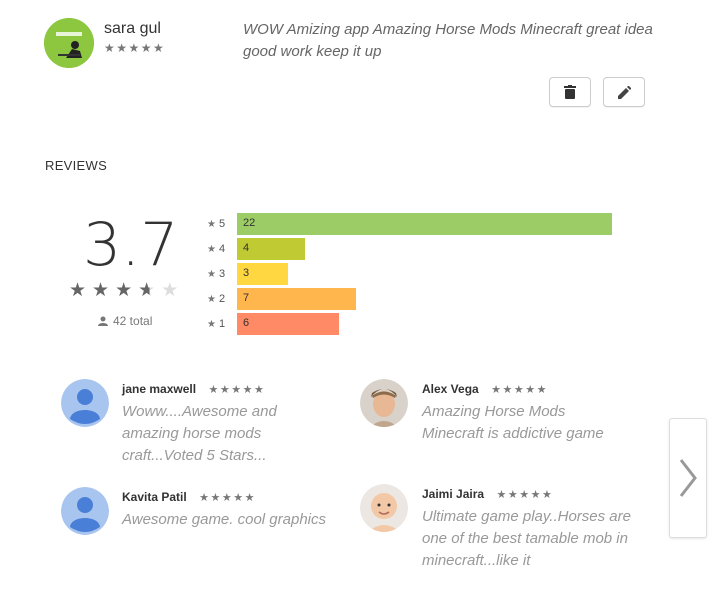  Describe the element at coordinates (135, 48) in the screenshot. I see `review-stars: ★★★★★` at that location.